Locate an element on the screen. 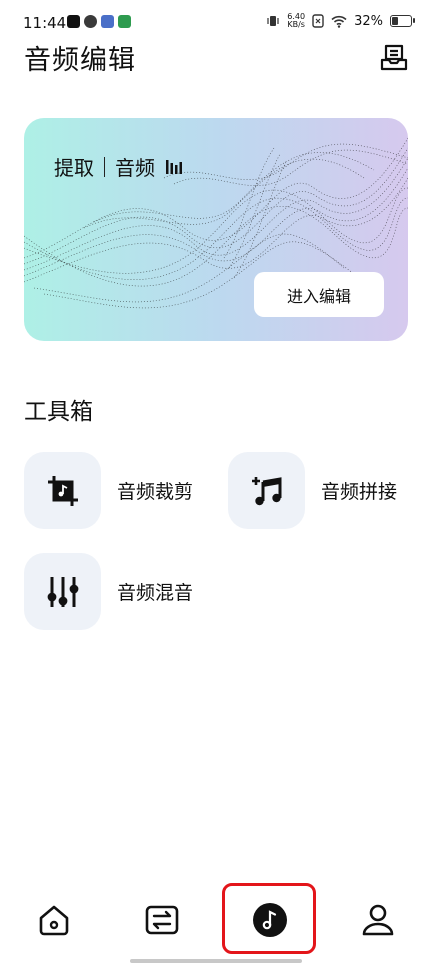 The image size is (432, 964). extract-label: 提取 is located at coordinates (74, 168).